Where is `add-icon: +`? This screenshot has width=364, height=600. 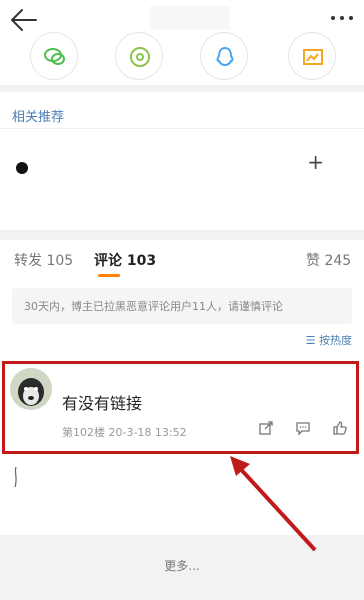 add-icon: + is located at coordinates (315, 162).